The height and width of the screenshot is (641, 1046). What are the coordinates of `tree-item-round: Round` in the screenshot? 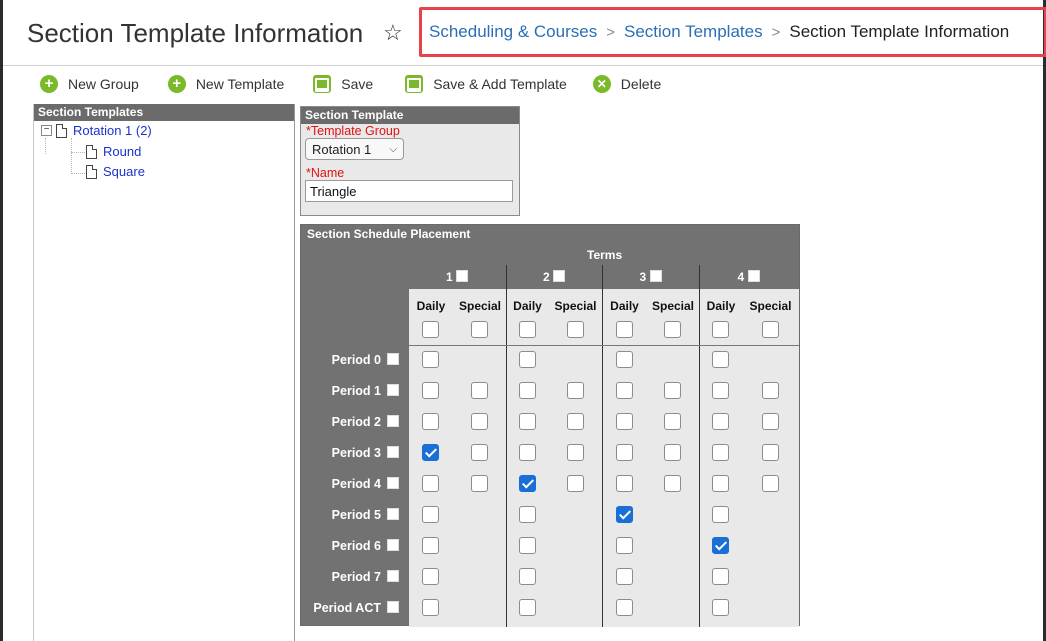 It's located at (113, 151).